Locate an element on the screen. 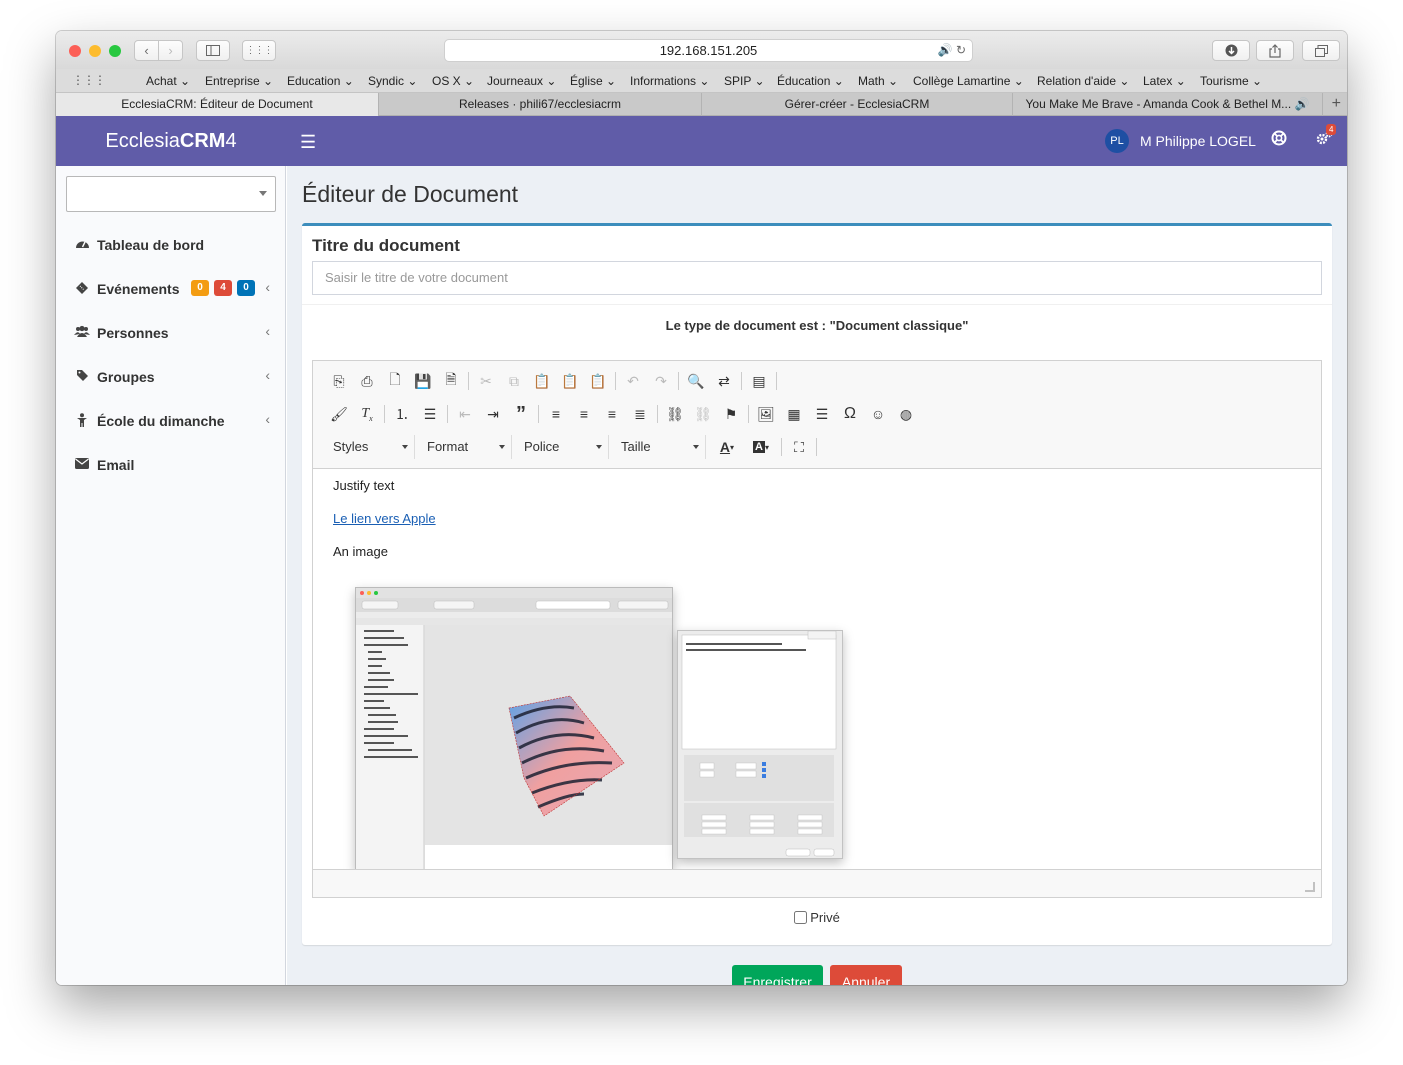 The width and height of the screenshot is (1403, 1065). font-combo: Police is located at coordinates (562, 447).